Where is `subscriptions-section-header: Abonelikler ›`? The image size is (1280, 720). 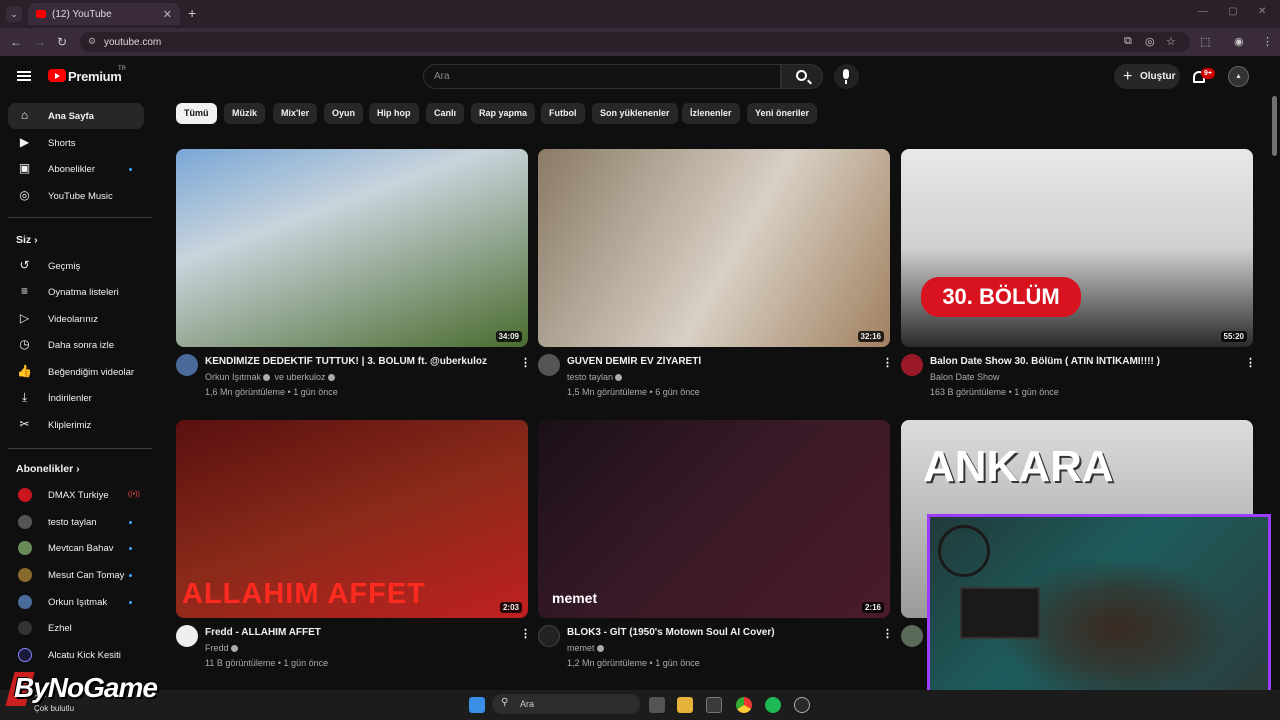 subscriptions-section-header: Abonelikler › is located at coordinates (48, 469).